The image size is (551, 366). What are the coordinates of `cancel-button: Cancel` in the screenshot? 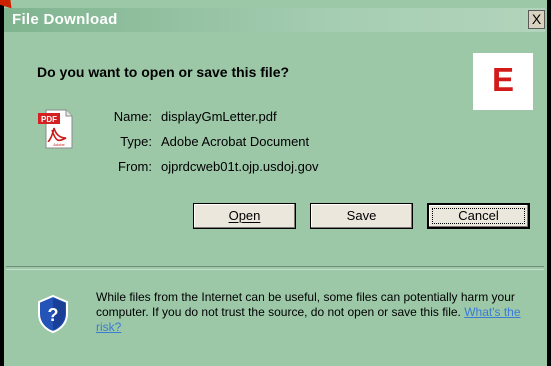 It's located at (478, 216).